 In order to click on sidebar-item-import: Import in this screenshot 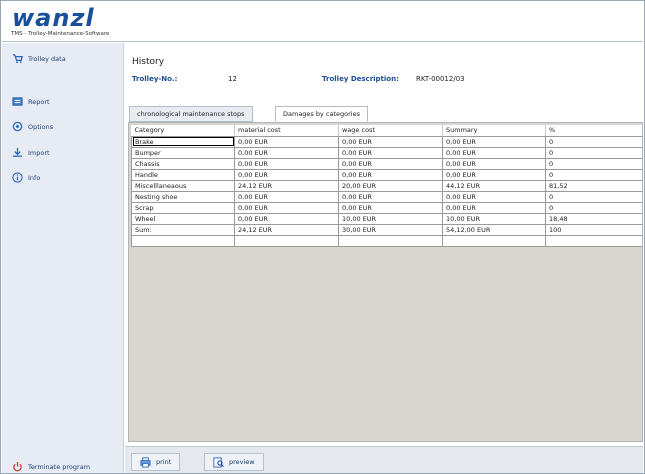, I will do `click(31, 152)`.